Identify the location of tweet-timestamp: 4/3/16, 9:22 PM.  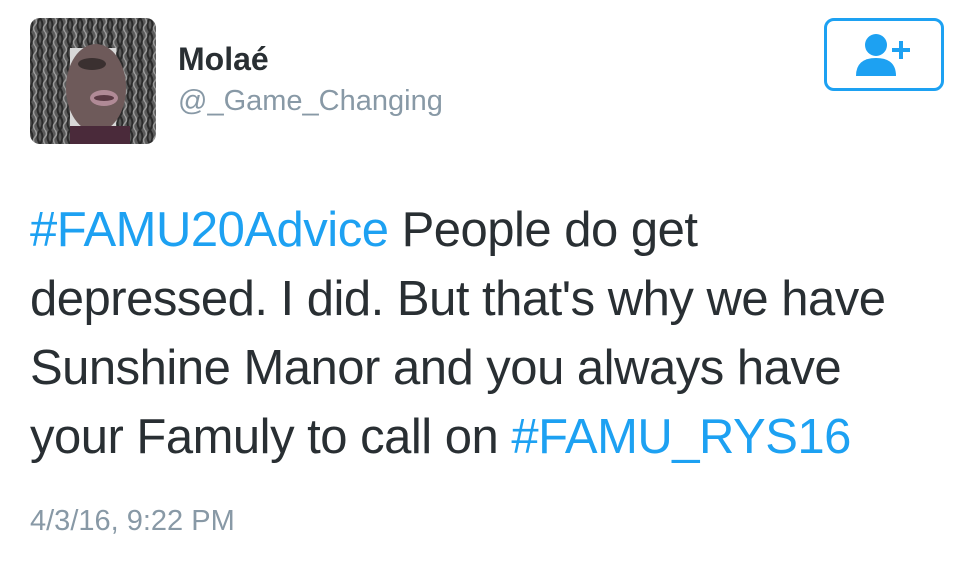
(132, 521).